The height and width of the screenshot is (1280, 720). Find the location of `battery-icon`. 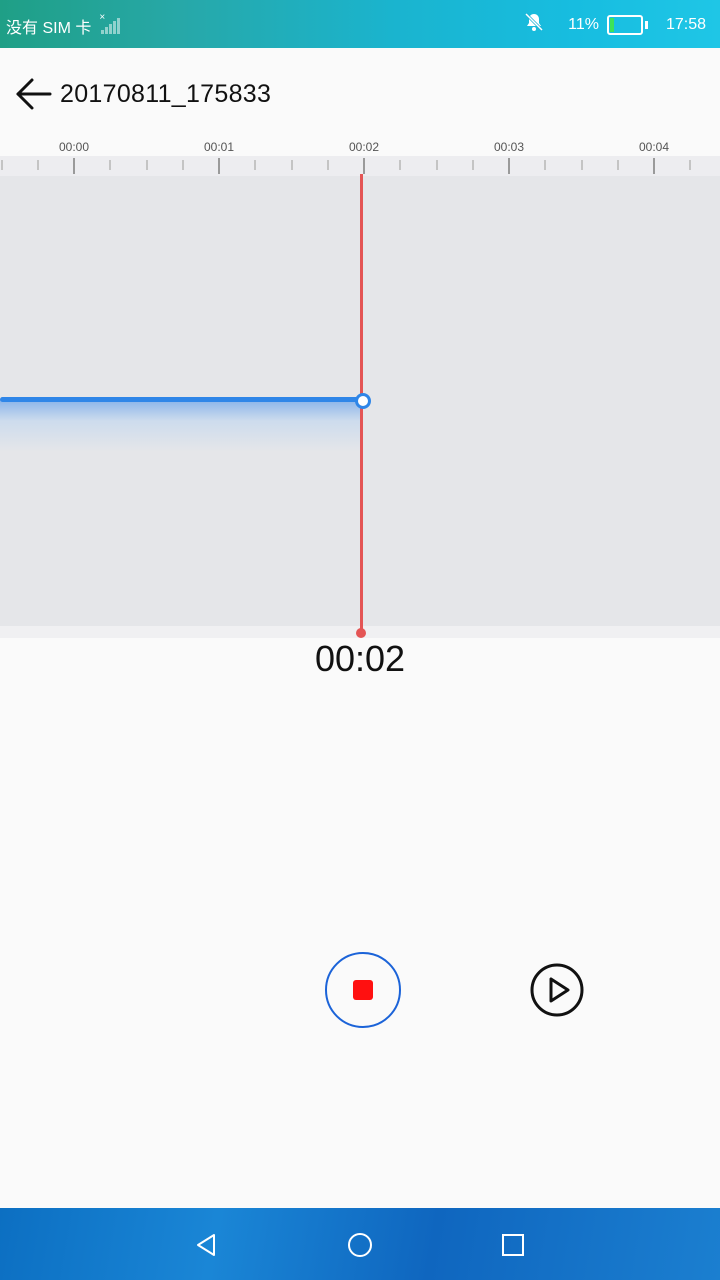

battery-icon is located at coordinates (624, 24).